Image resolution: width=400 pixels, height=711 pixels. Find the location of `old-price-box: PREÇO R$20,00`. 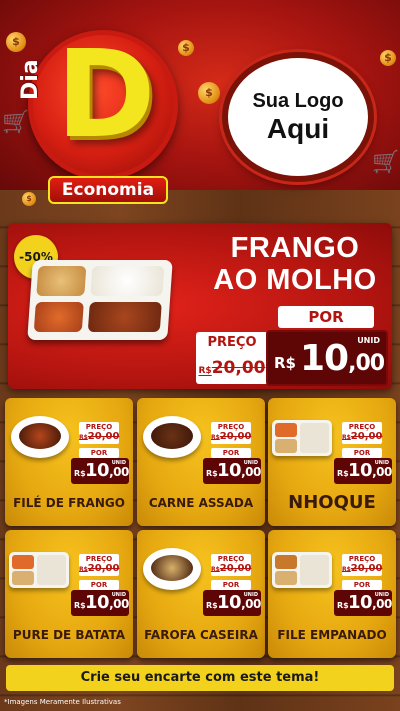

old-price-box: PREÇO R$20,00 is located at coordinates (232, 358).